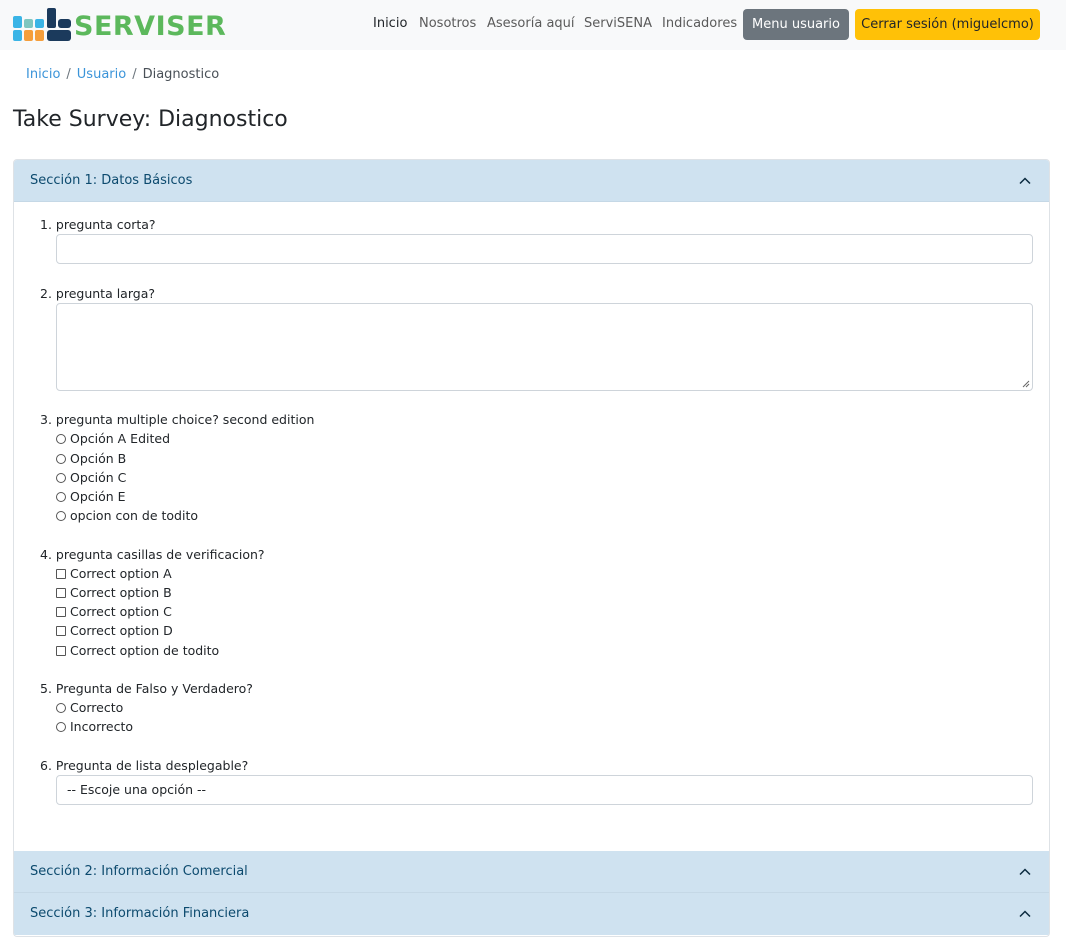 The width and height of the screenshot is (1066, 946). What do you see at coordinates (699, 24) in the screenshot?
I see `nav-link-indicadores: Indicadores` at bounding box center [699, 24].